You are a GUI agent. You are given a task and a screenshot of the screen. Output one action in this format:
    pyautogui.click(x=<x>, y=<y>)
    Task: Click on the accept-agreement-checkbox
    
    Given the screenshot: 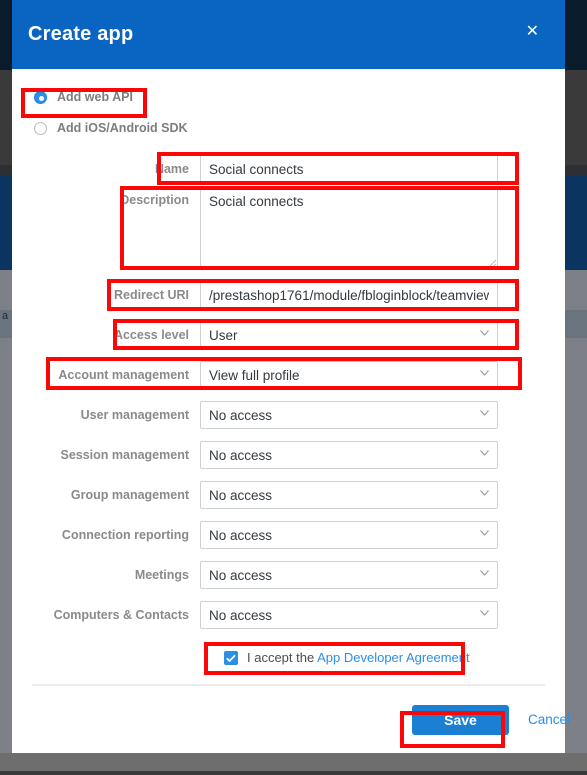 What is the action you would take?
    pyautogui.click(x=231, y=657)
    